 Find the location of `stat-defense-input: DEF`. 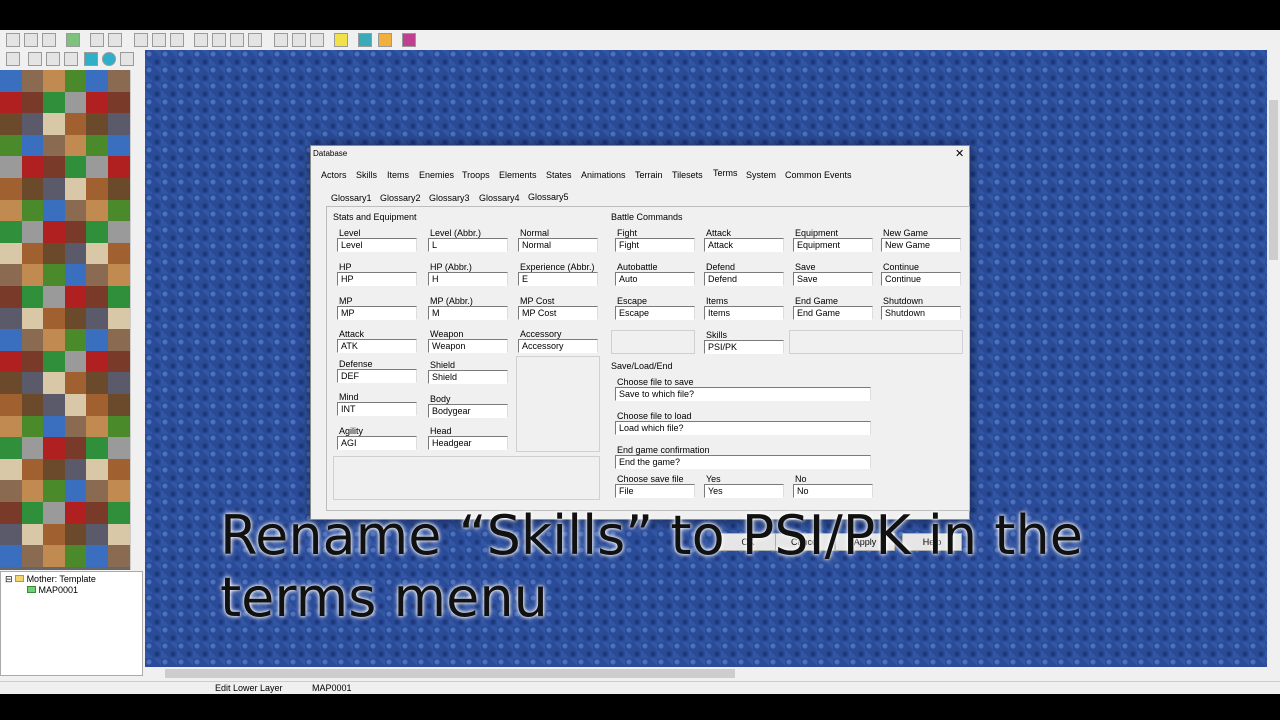

stat-defense-input: DEF is located at coordinates (377, 376).